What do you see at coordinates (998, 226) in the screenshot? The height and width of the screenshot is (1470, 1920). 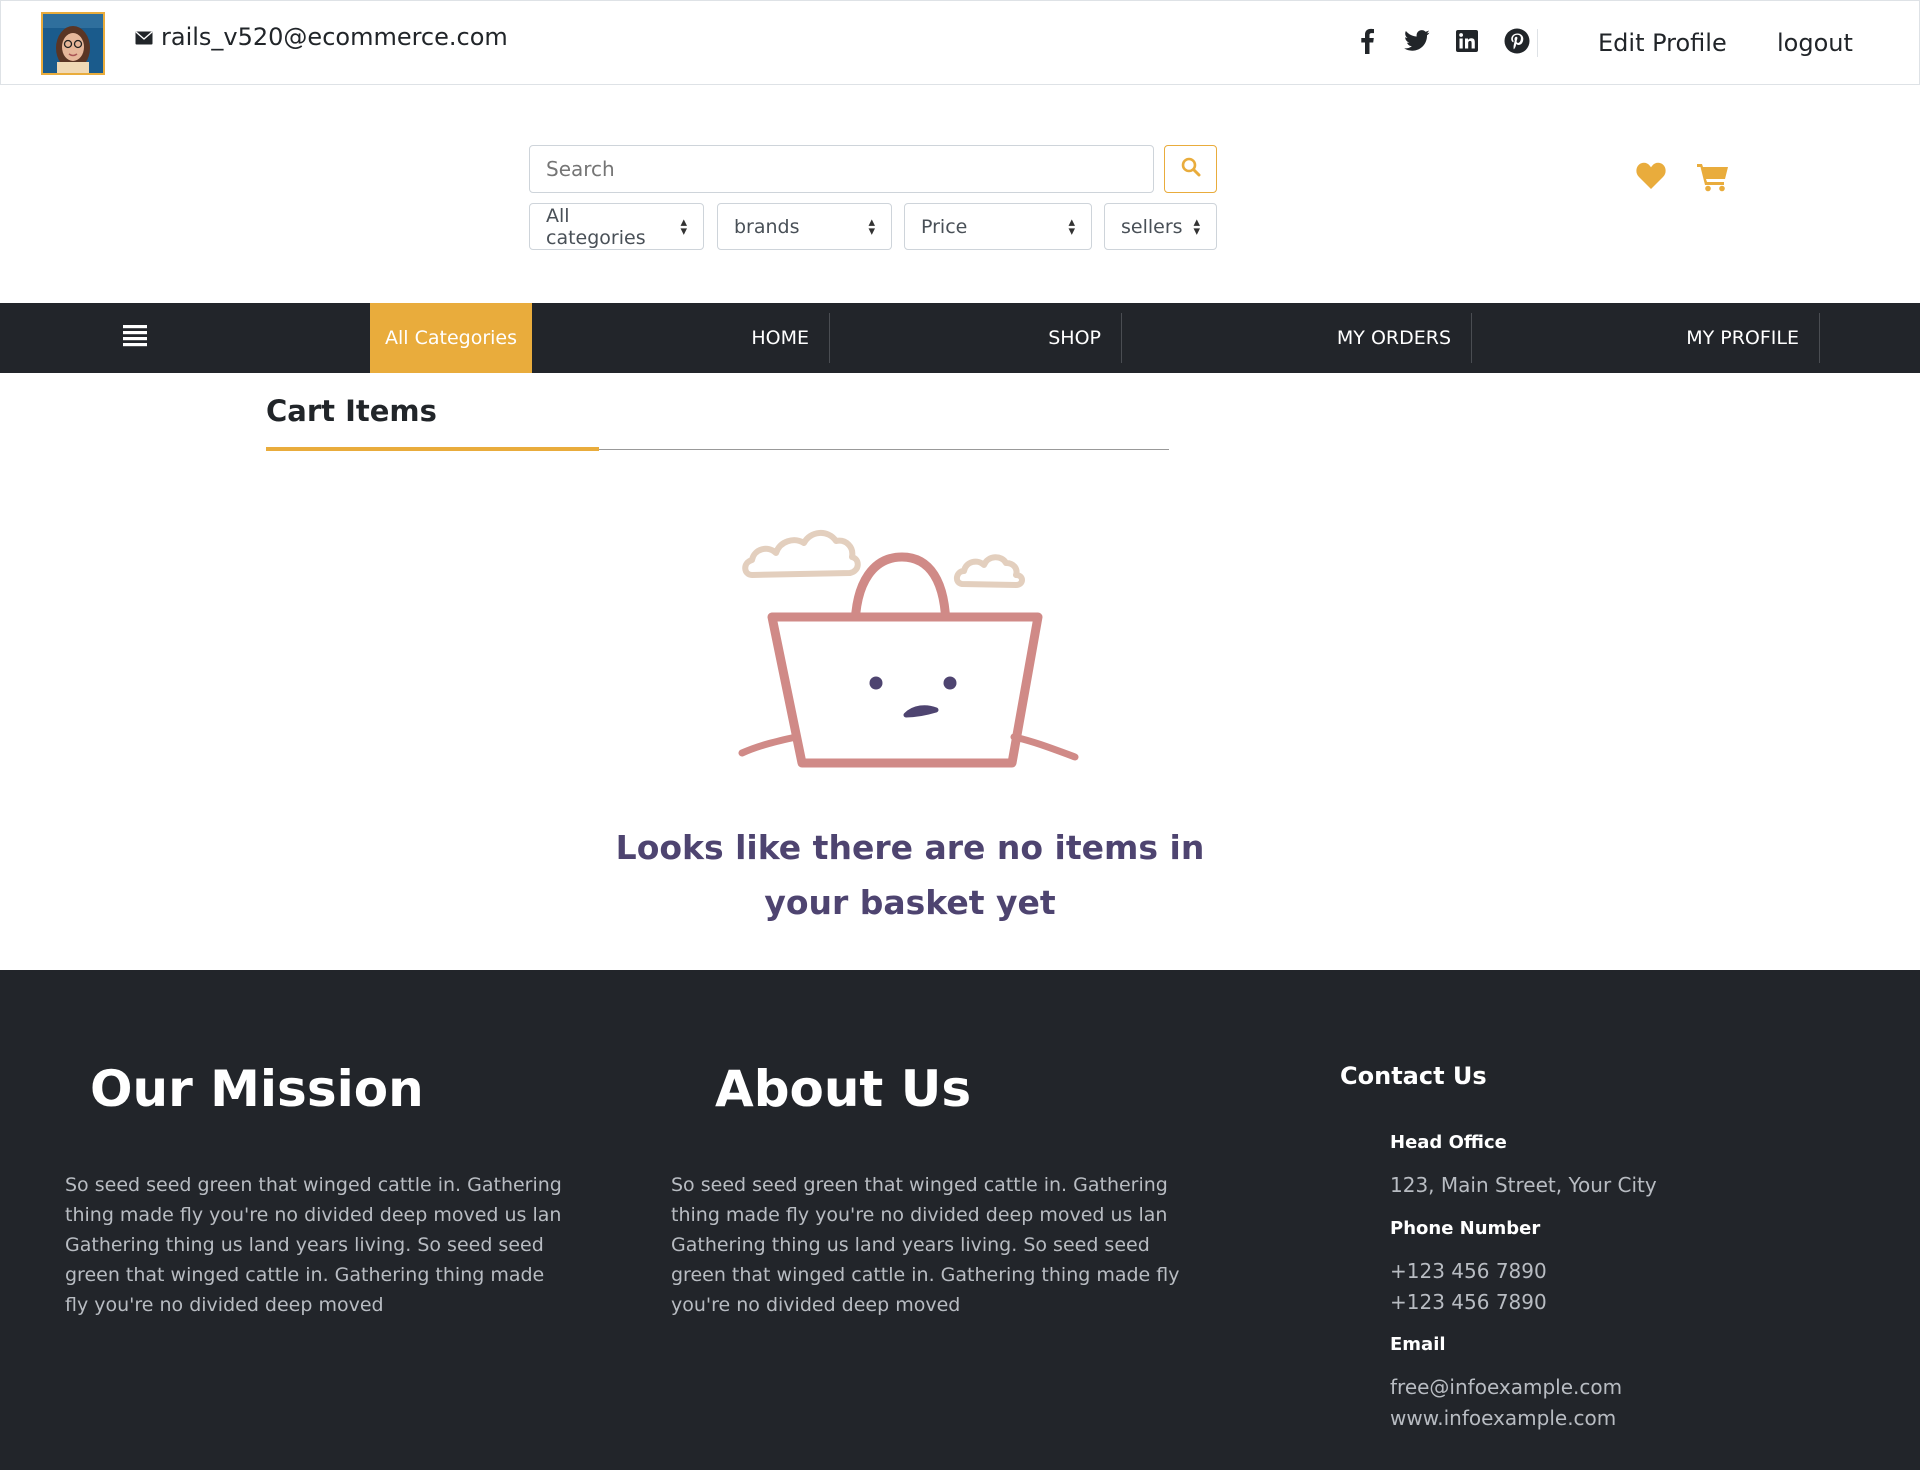 I see `price-select: Price ▴ ▾` at bounding box center [998, 226].